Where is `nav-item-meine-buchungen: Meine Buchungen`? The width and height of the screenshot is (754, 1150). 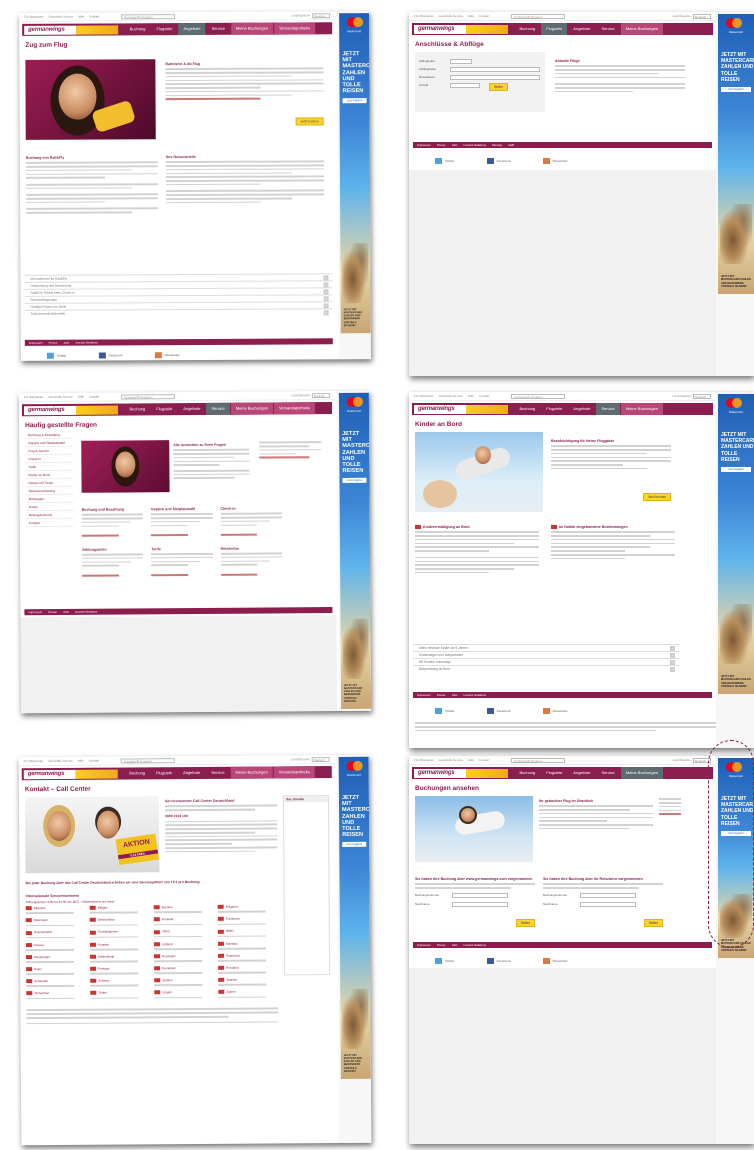
nav-item-meine-buchungen: Meine Buchungen is located at coordinates (252, 28).